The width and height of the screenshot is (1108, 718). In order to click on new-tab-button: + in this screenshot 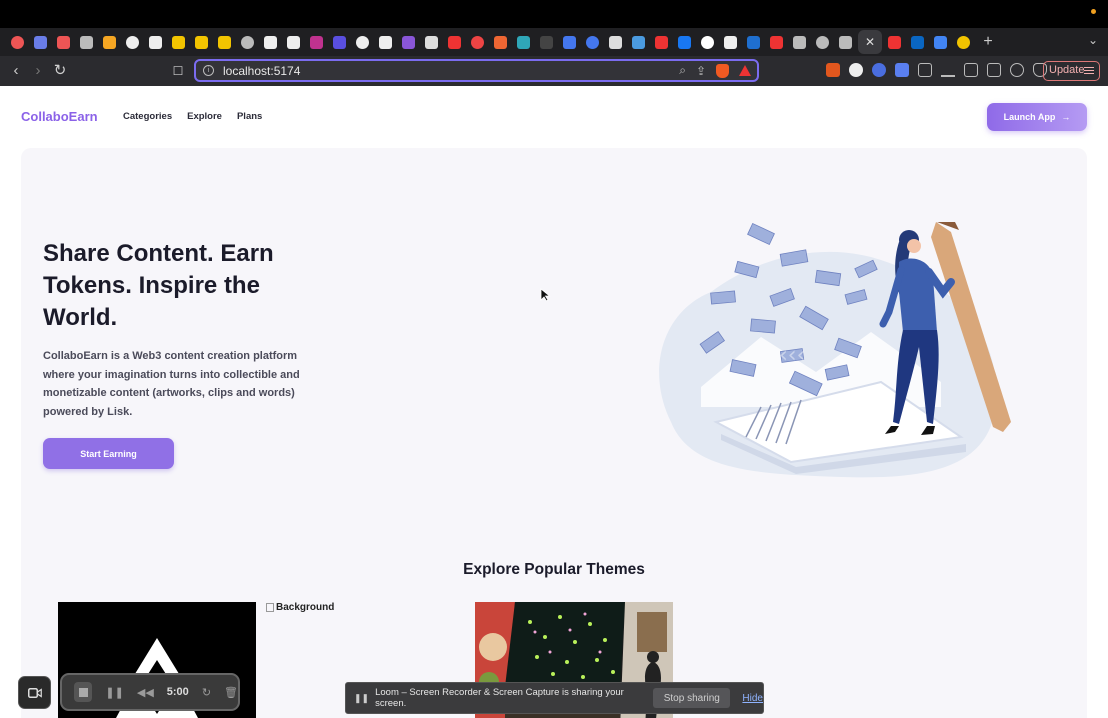, I will do `click(988, 42)`.